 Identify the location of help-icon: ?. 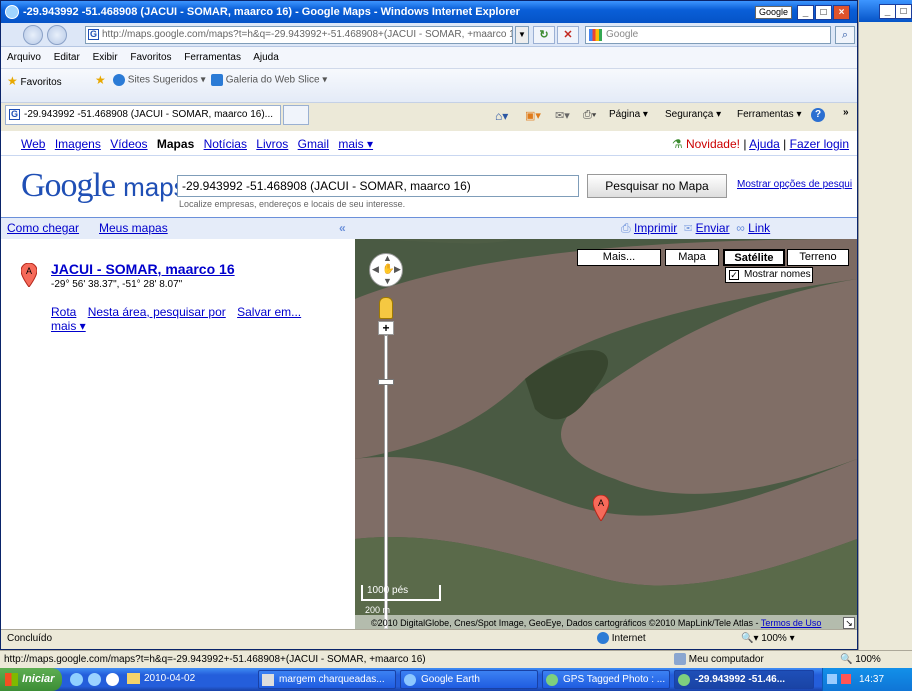
(818, 115).